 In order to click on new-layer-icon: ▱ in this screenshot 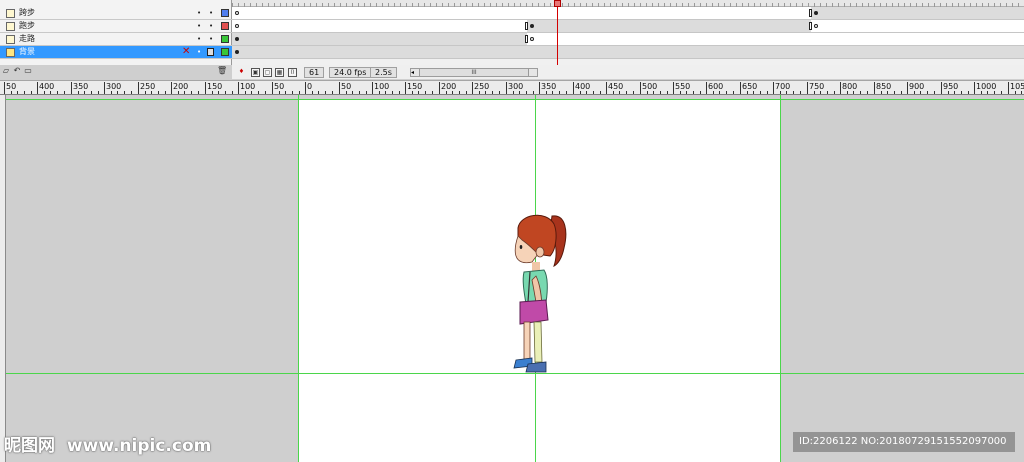, I will do `click(6, 71)`.